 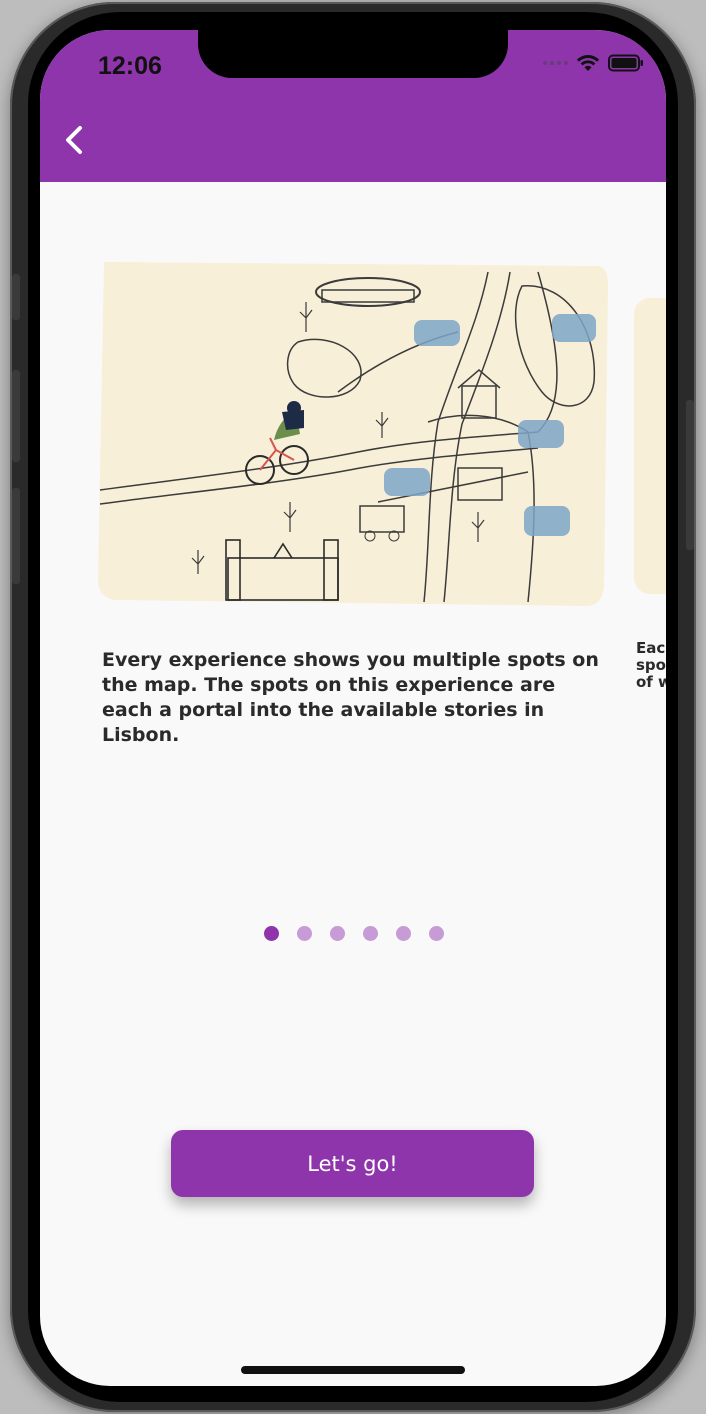 I want to click on status-time: 12:06, so click(x=130, y=66).